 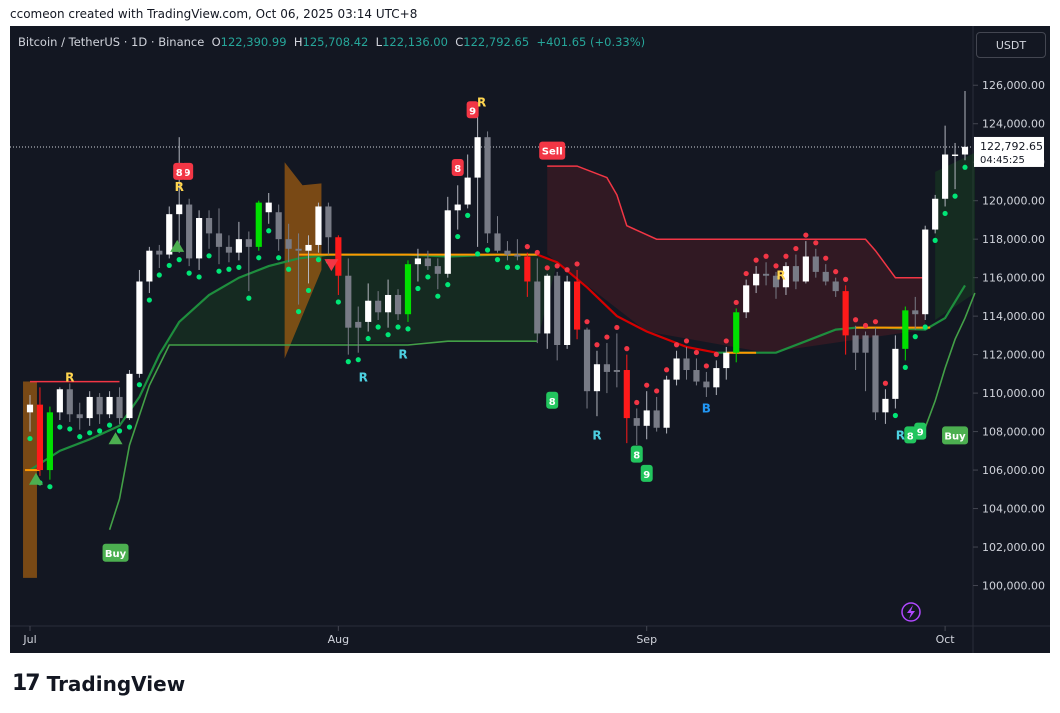 What do you see at coordinates (1013, 393) in the screenshot?
I see `y-tick-label: 110,000.00` at bounding box center [1013, 393].